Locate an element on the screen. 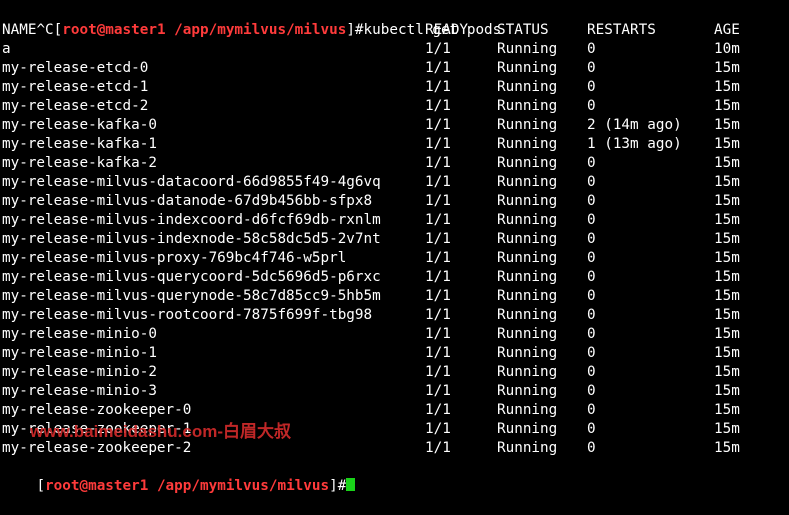 The image size is (789, 515). pod-name: my-release-etcd-1 is located at coordinates (75, 87).